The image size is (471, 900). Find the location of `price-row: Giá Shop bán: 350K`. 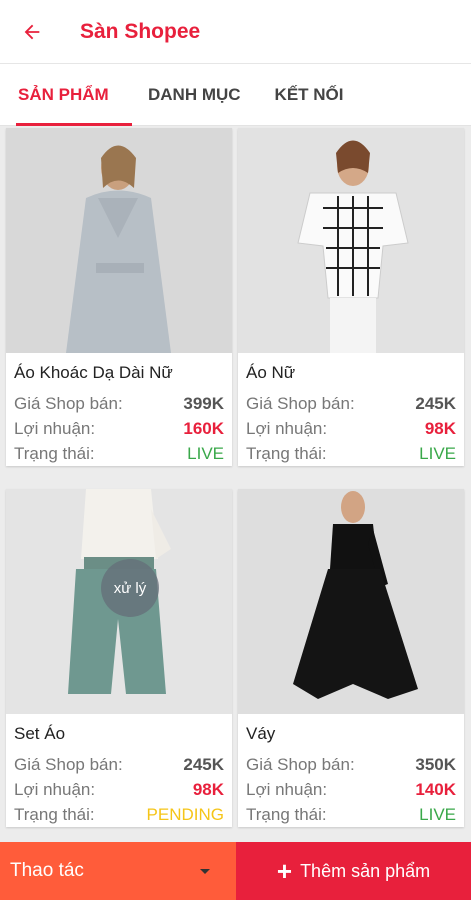

price-row: Giá Shop bán: 350K is located at coordinates (351, 764).